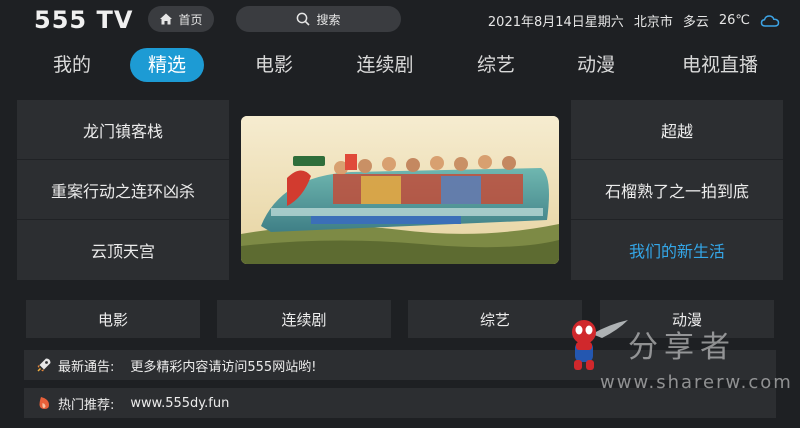 The height and width of the screenshot is (428, 800). What do you see at coordinates (653, 22) in the screenshot?
I see `city-text: 北京市` at bounding box center [653, 22].